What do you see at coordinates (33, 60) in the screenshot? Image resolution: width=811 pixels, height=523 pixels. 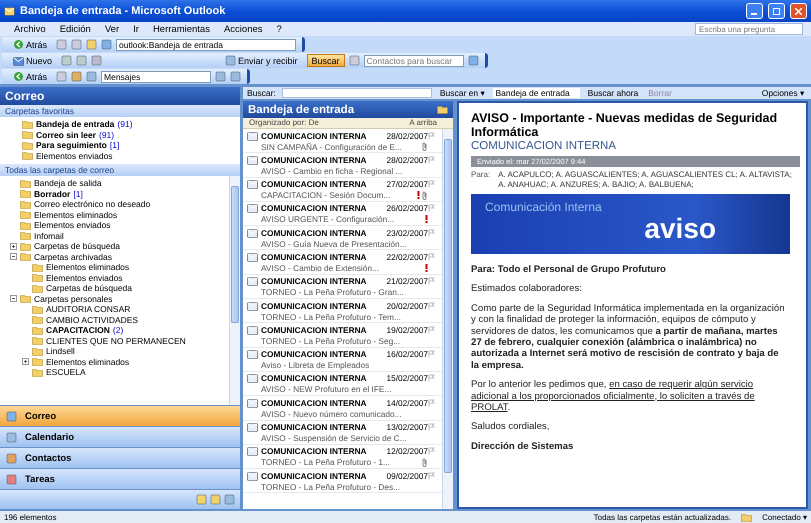 I see `new-button: Nuevo` at bounding box center [33, 60].